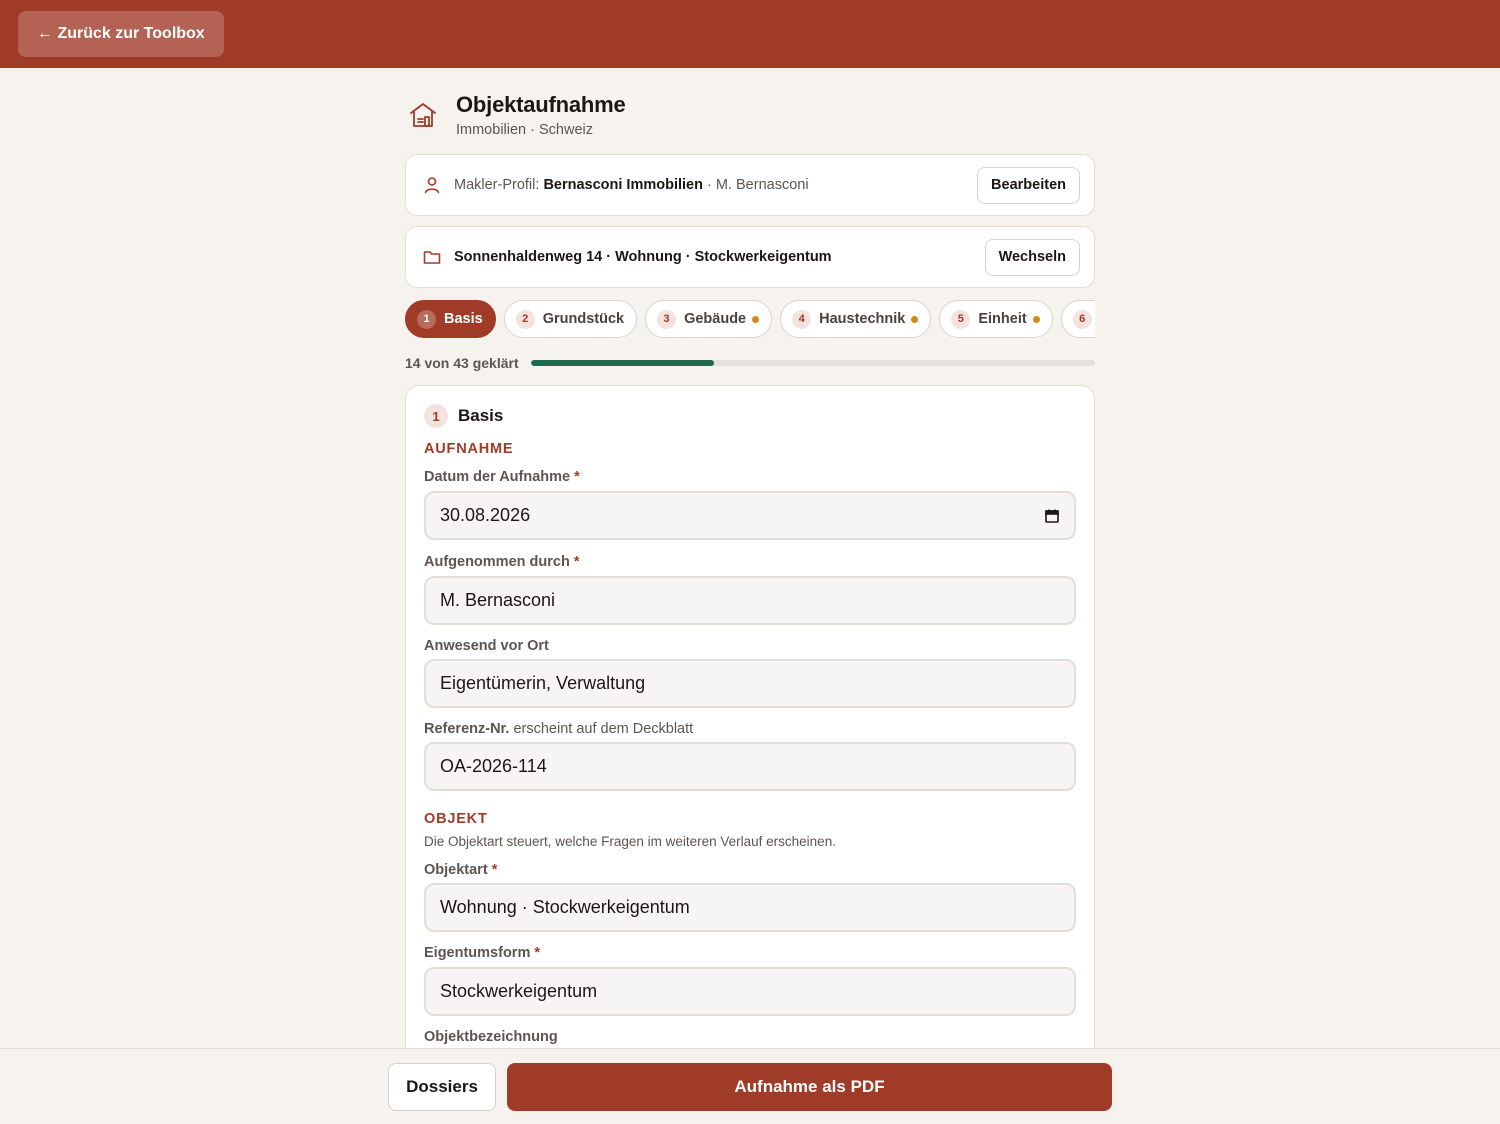 This screenshot has height=1124, width=1500. What do you see at coordinates (432, 257) in the screenshot?
I see `folder-icon` at bounding box center [432, 257].